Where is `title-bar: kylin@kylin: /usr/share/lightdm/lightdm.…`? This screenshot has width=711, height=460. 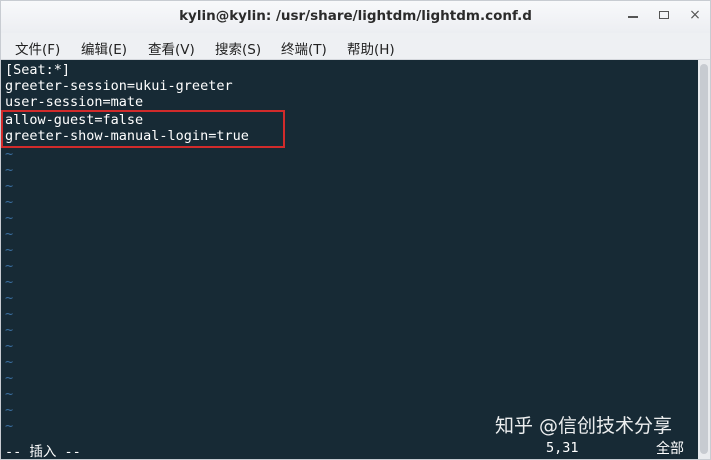
title-bar: kylin@kylin: /usr/share/lightdm/lightdm.… is located at coordinates (355, 17).